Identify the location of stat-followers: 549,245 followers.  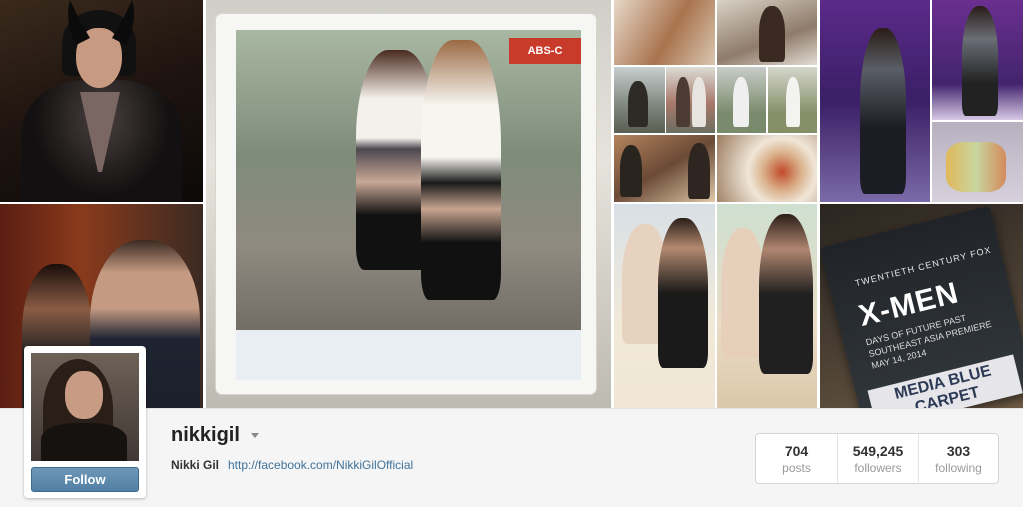
(877, 458).